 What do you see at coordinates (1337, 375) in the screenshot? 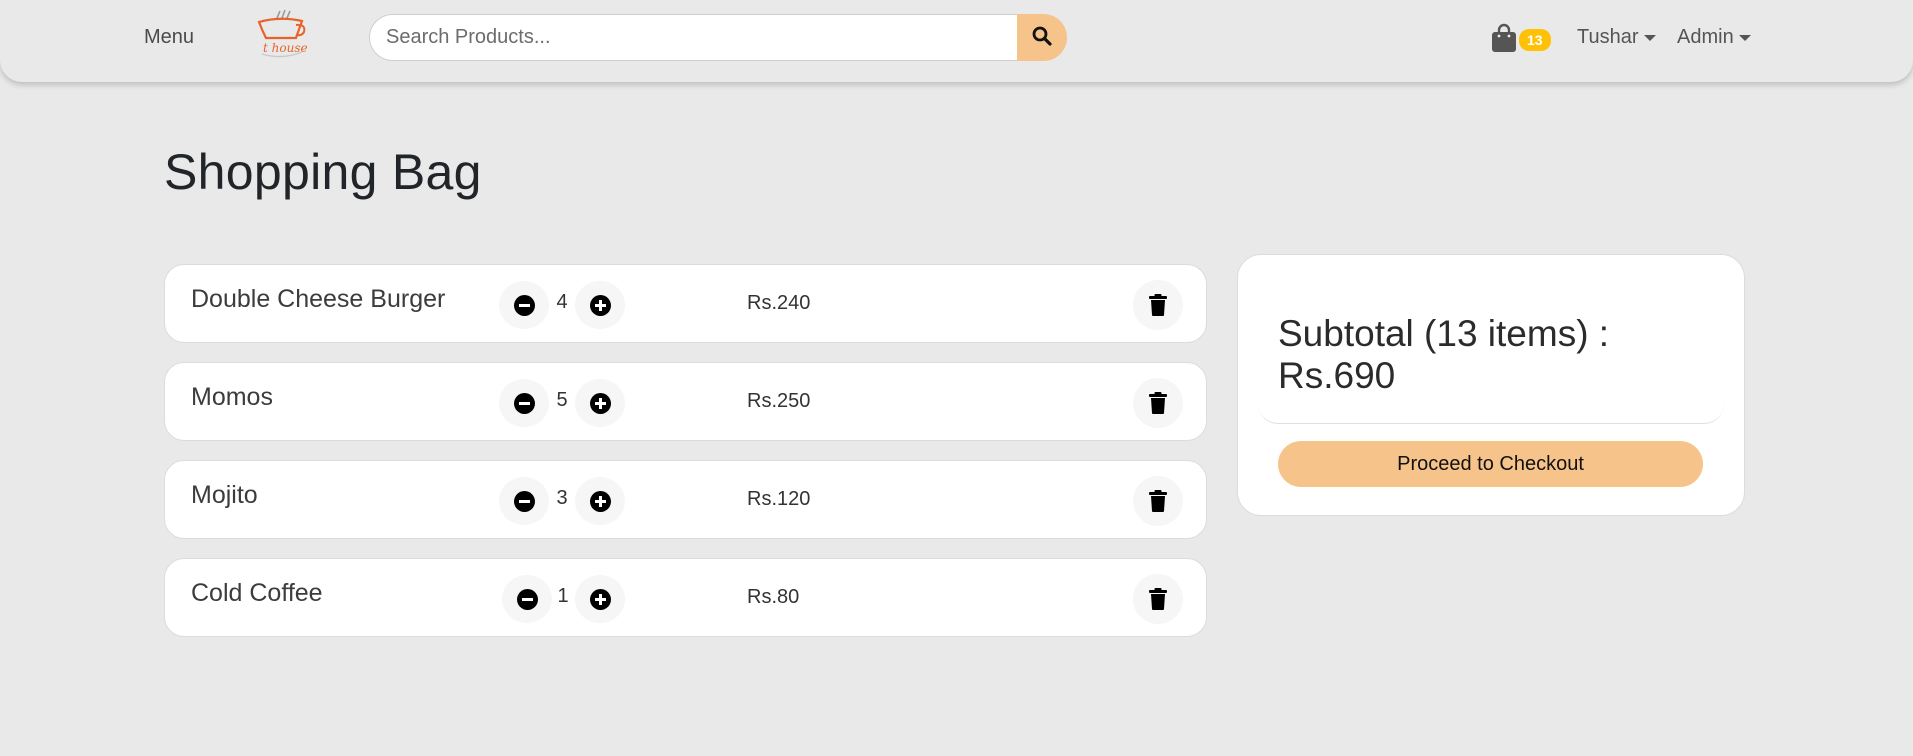
I see `subtotal-amount: Rs.690` at bounding box center [1337, 375].